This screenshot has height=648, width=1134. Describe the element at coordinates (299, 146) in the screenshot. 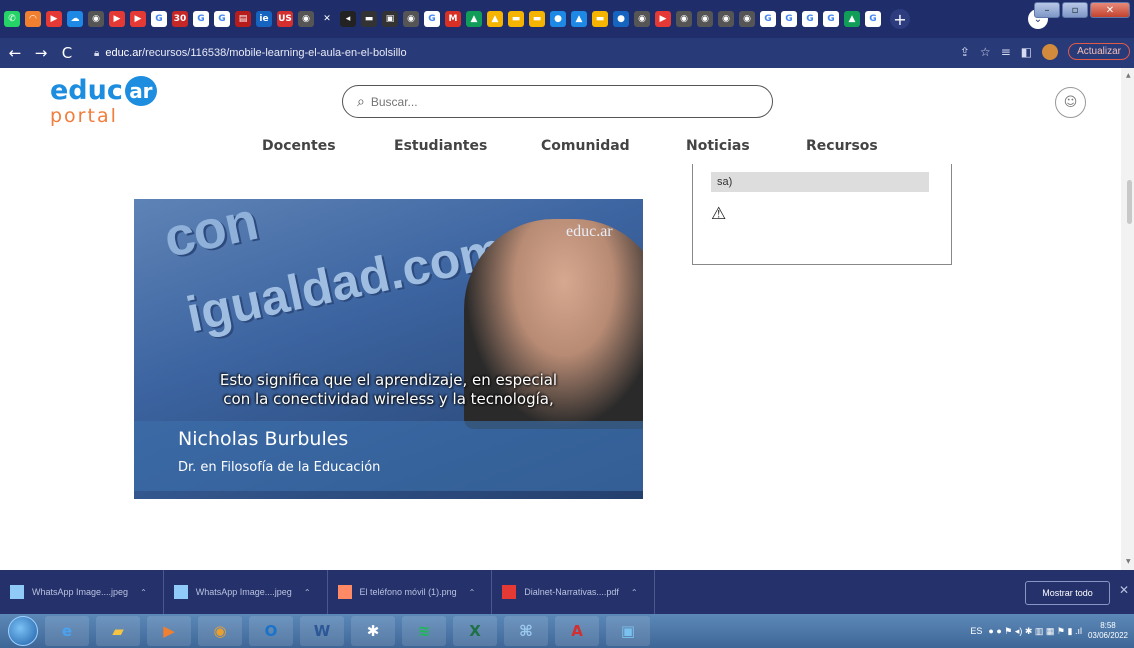

I see `menu-item-docentes: Docentes` at that location.